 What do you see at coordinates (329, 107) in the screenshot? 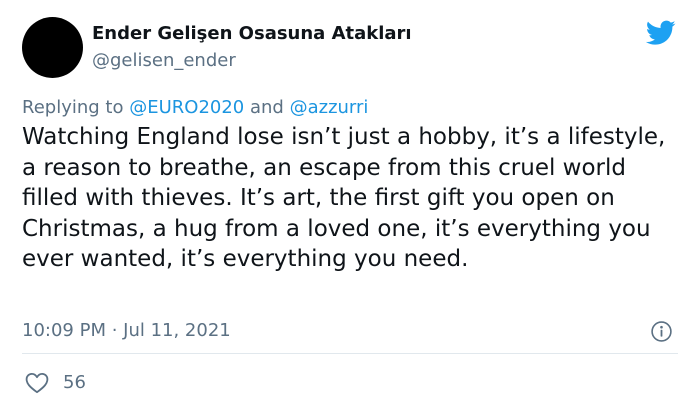
I see `mention-link-azzurri: @azzurri` at bounding box center [329, 107].